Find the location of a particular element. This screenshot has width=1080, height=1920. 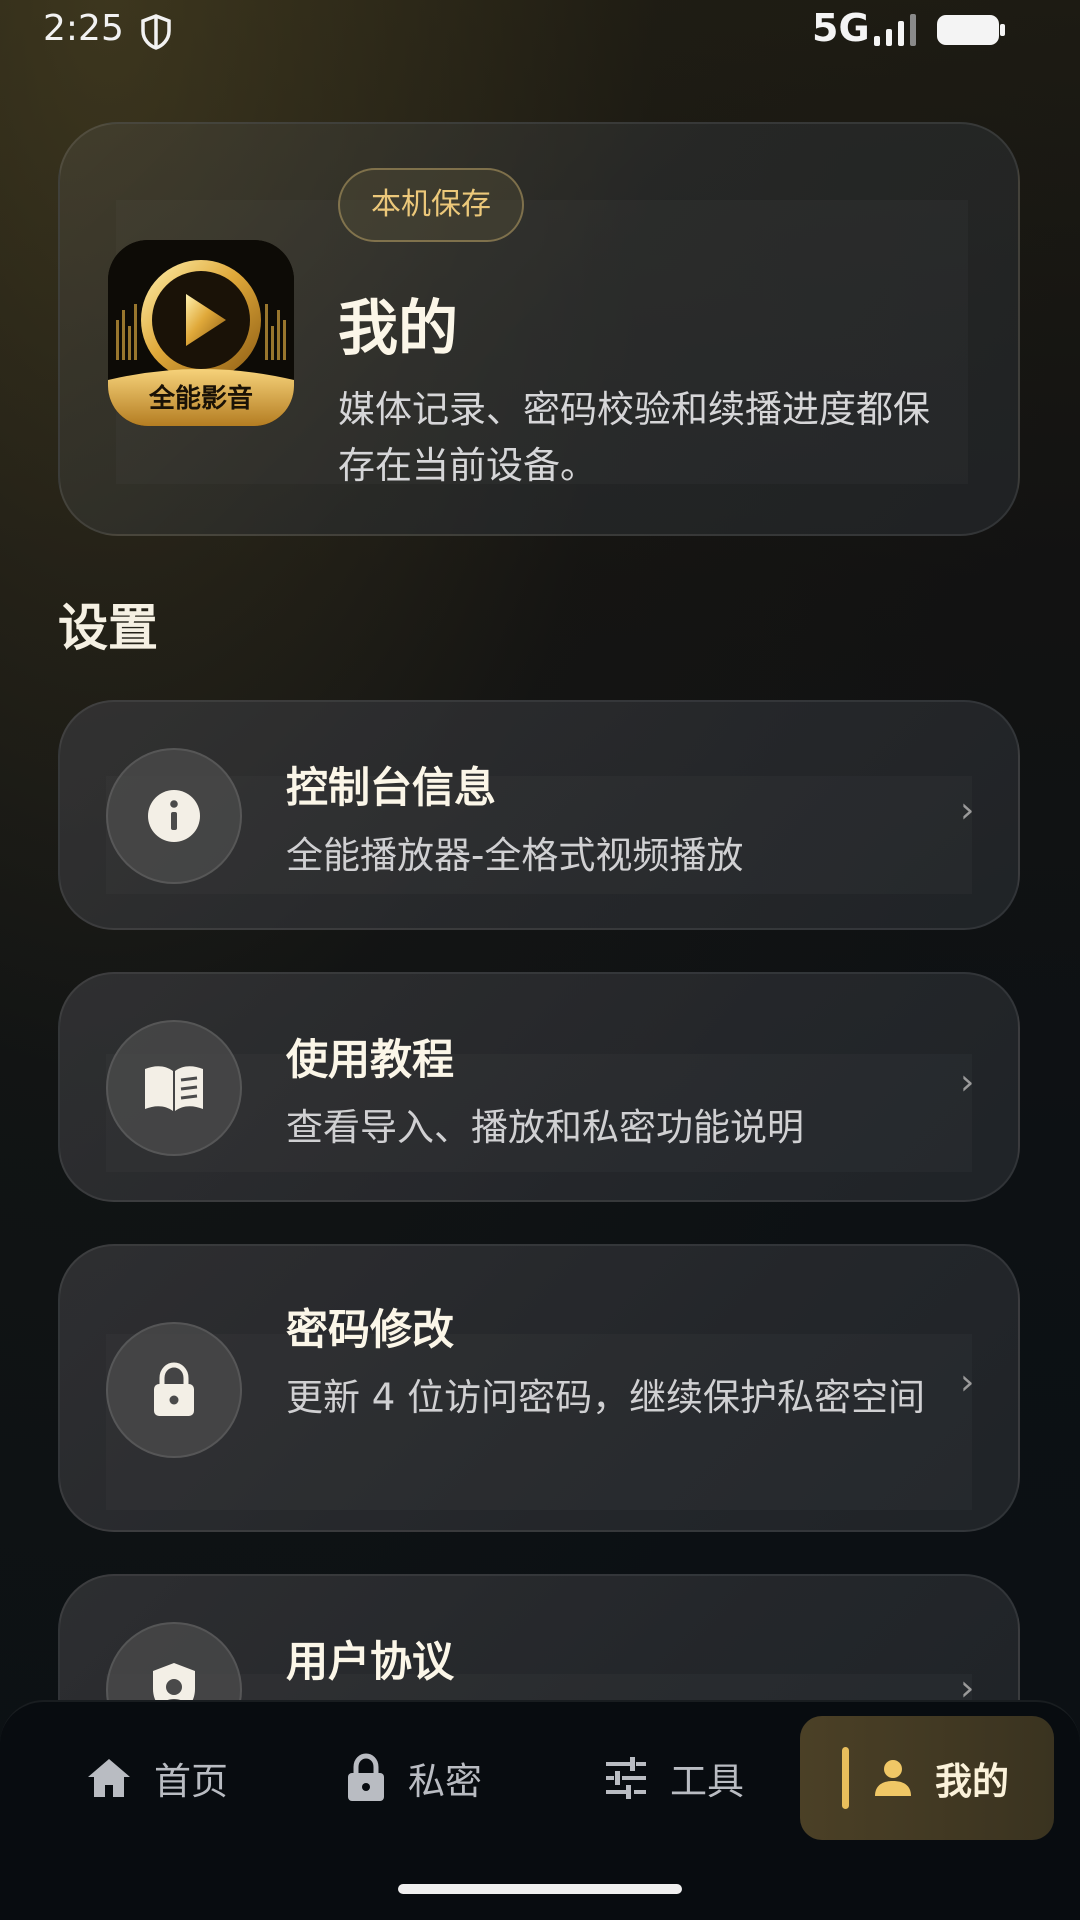

setting-subtitle: 更新 4 位访问密码，继续保护私密空间 is located at coordinates (606, 1397).